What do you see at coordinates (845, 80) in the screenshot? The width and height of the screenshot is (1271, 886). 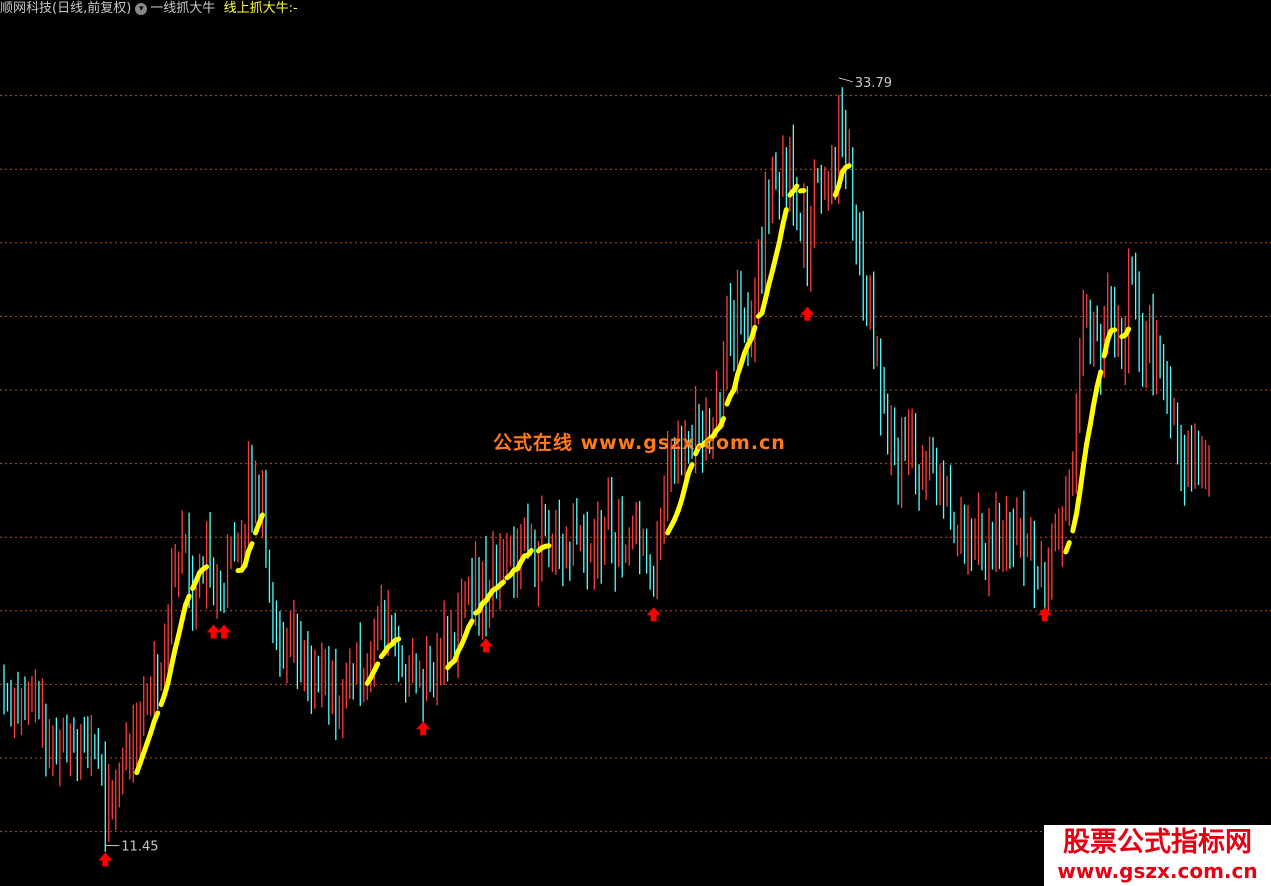 I see `max-label-pointer` at bounding box center [845, 80].